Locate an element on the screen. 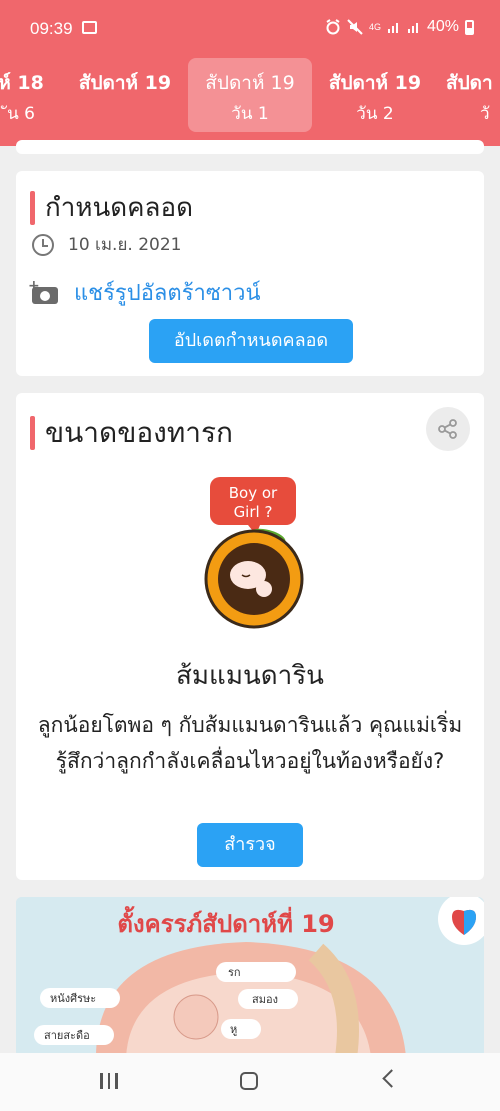 Image resolution: width=500 pixels, height=1111 pixels. home-icon is located at coordinates (249, 1081).